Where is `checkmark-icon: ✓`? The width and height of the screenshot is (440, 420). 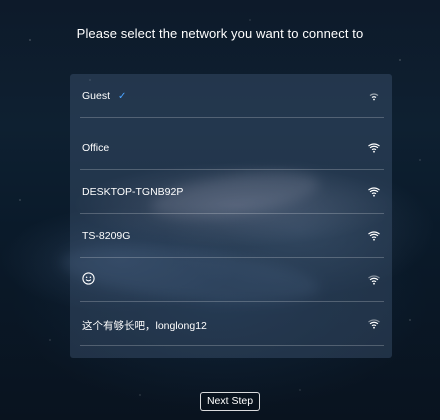 checkmark-icon: ✓ is located at coordinates (122, 96).